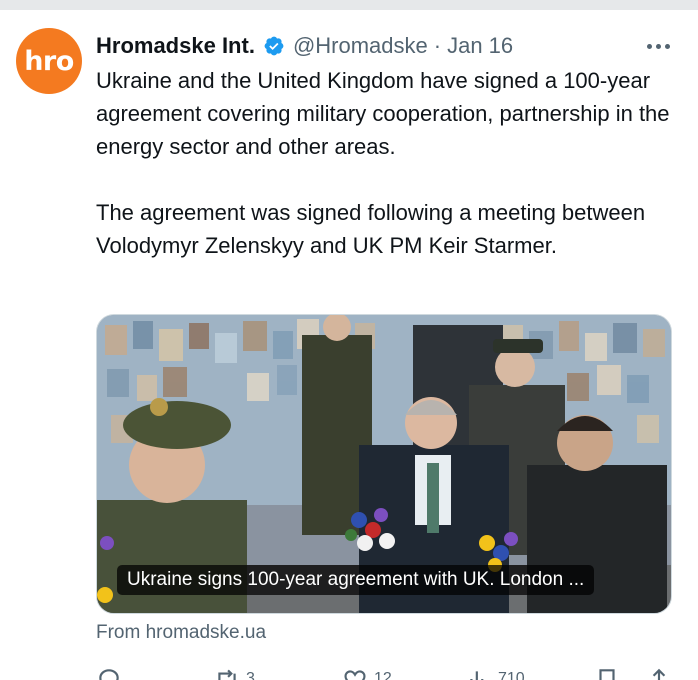 The height and width of the screenshot is (680, 698). I want to click on author-handle: @Hromadske, so click(360, 46).